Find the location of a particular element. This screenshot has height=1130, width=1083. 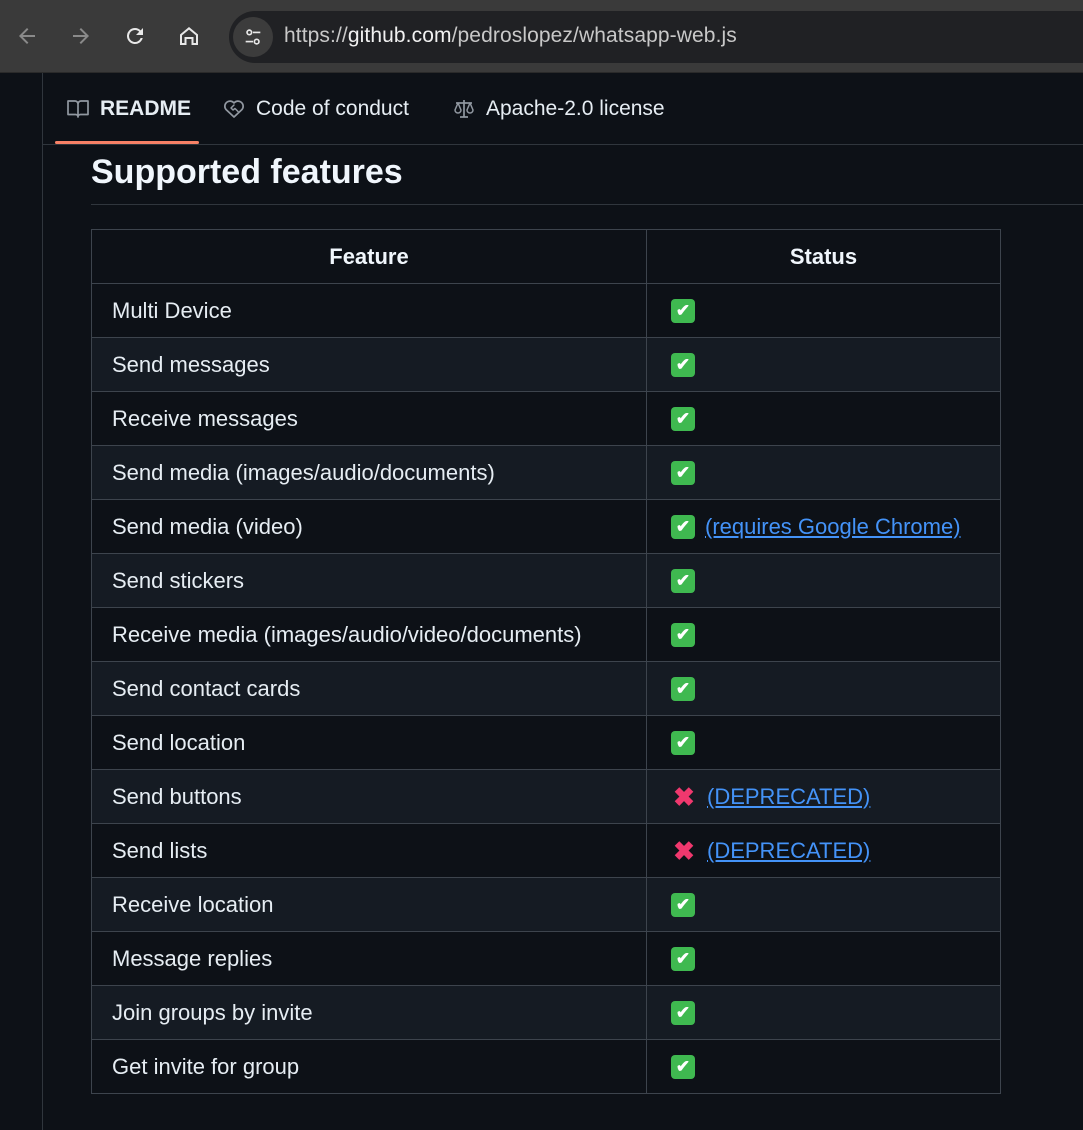

reload-button is located at coordinates (135, 36).